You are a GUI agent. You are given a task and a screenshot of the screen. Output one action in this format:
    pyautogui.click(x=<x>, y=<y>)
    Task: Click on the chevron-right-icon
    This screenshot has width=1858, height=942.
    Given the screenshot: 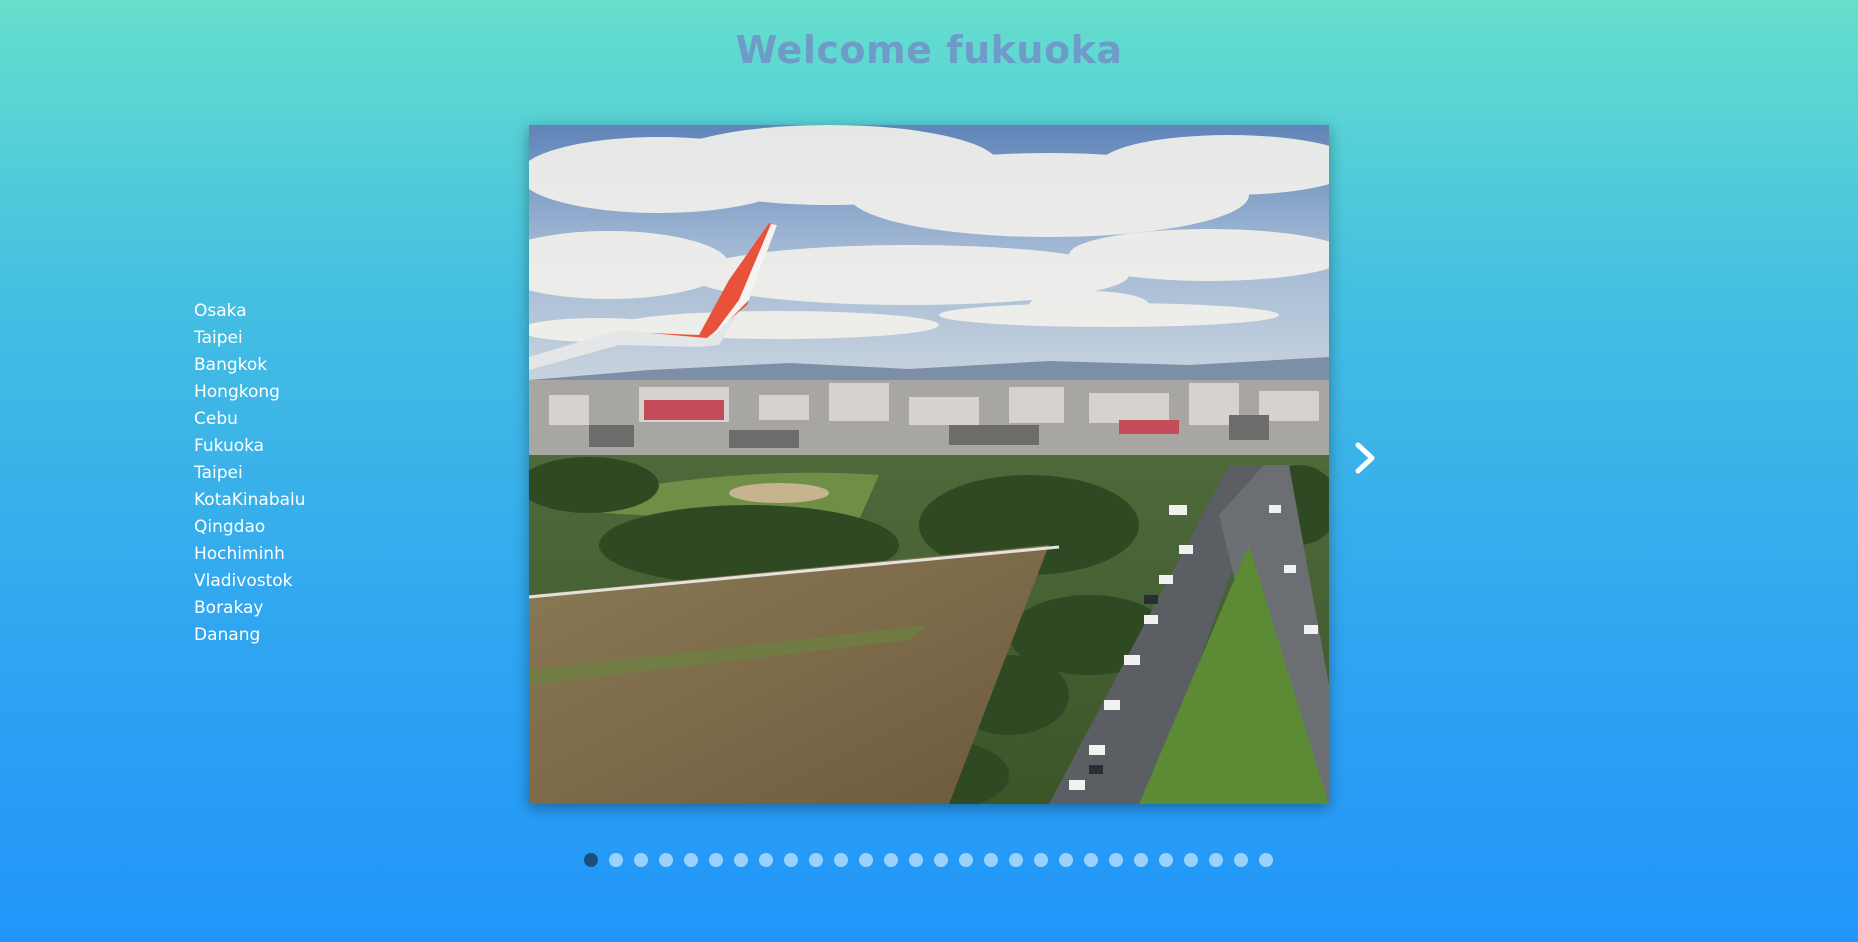 What is the action you would take?
    pyautogui.click(x=1365, y=458)
    